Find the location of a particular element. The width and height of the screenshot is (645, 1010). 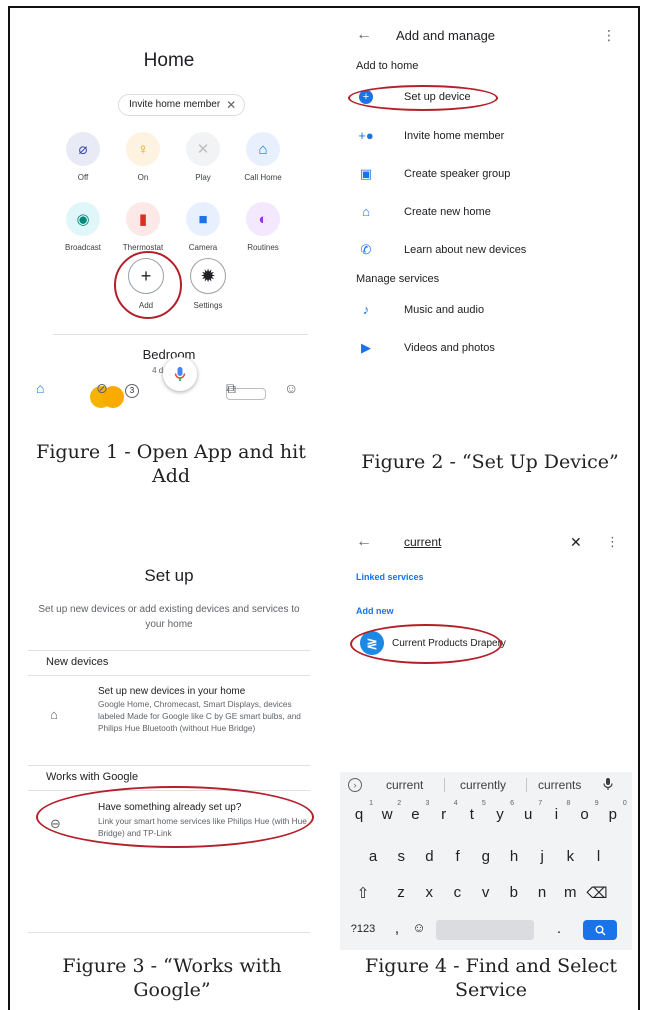

key-w: w2 is located at coordinates (388, 811).